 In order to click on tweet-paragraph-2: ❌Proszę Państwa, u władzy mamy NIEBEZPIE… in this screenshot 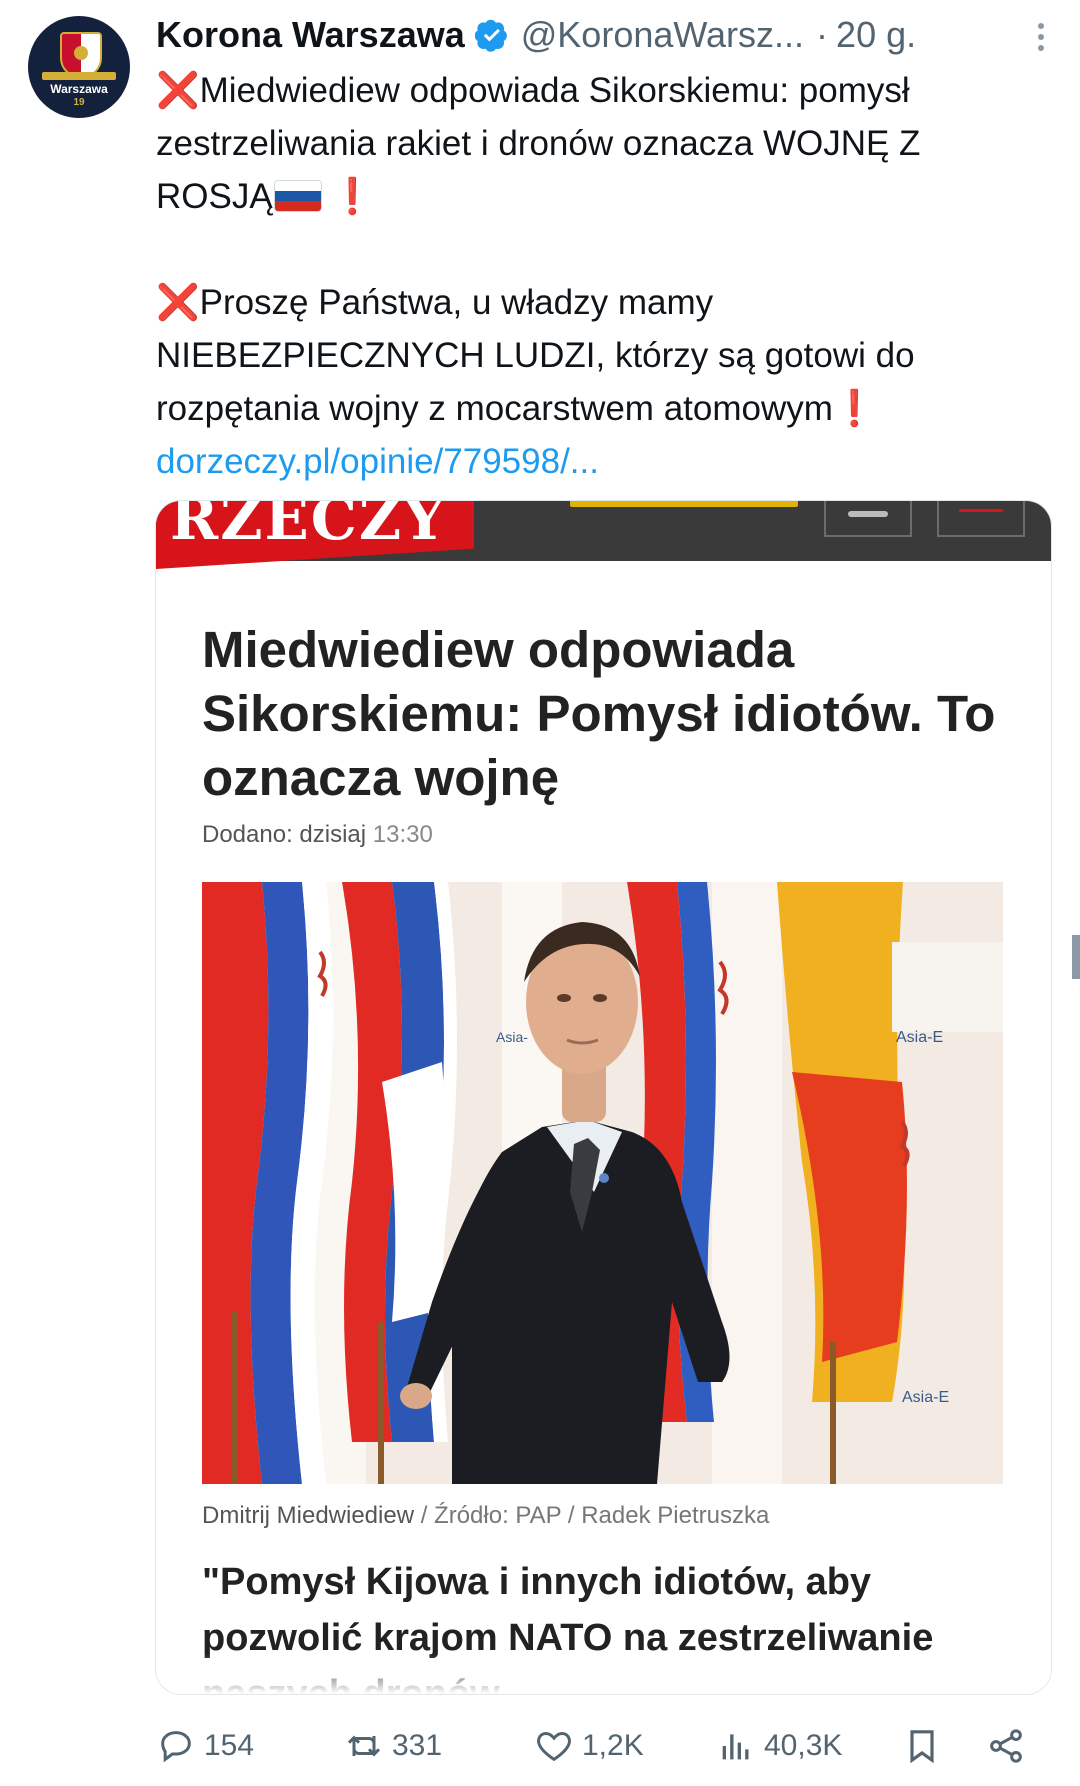, I will do `click(596, 355)`.